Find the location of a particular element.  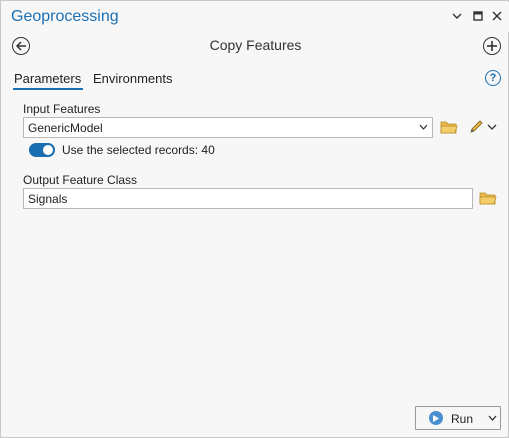

use-selected-records-toggle is located at coordinates (42, 150).